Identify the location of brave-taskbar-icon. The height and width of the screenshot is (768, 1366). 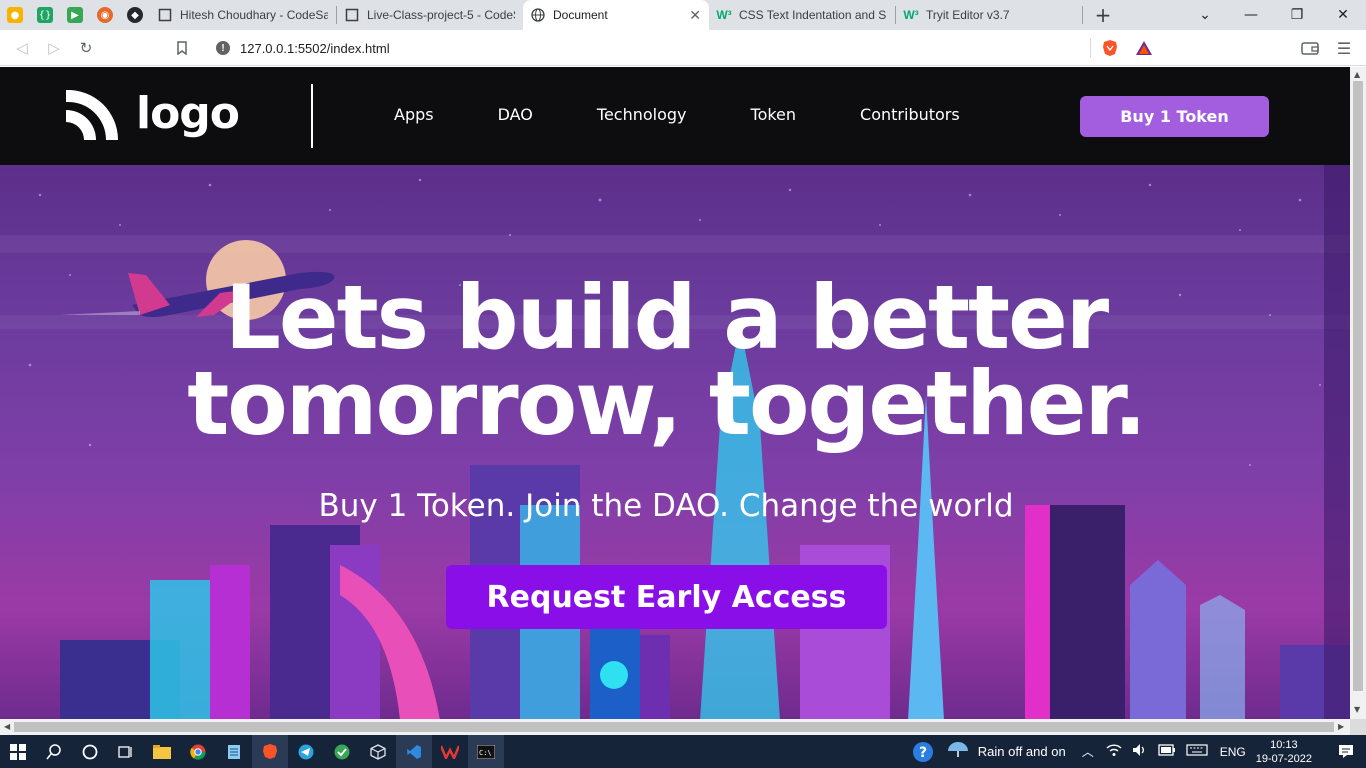
(270, 751).